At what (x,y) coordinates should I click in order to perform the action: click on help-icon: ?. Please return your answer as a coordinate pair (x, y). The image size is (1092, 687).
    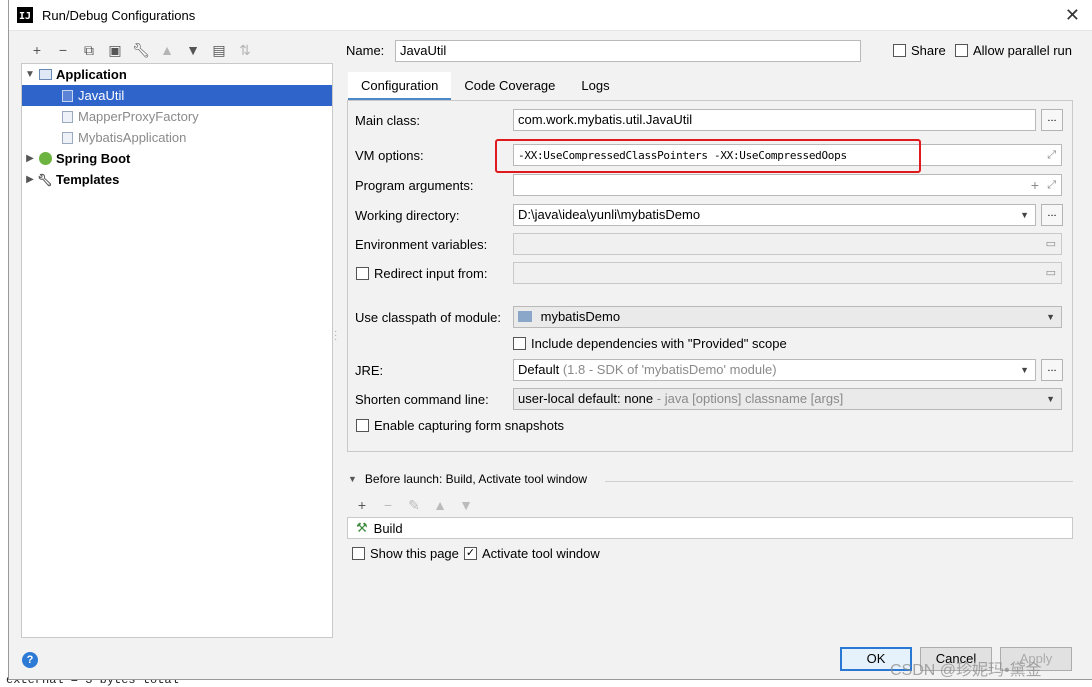
    Looking at the image, I should click on (30, 660).